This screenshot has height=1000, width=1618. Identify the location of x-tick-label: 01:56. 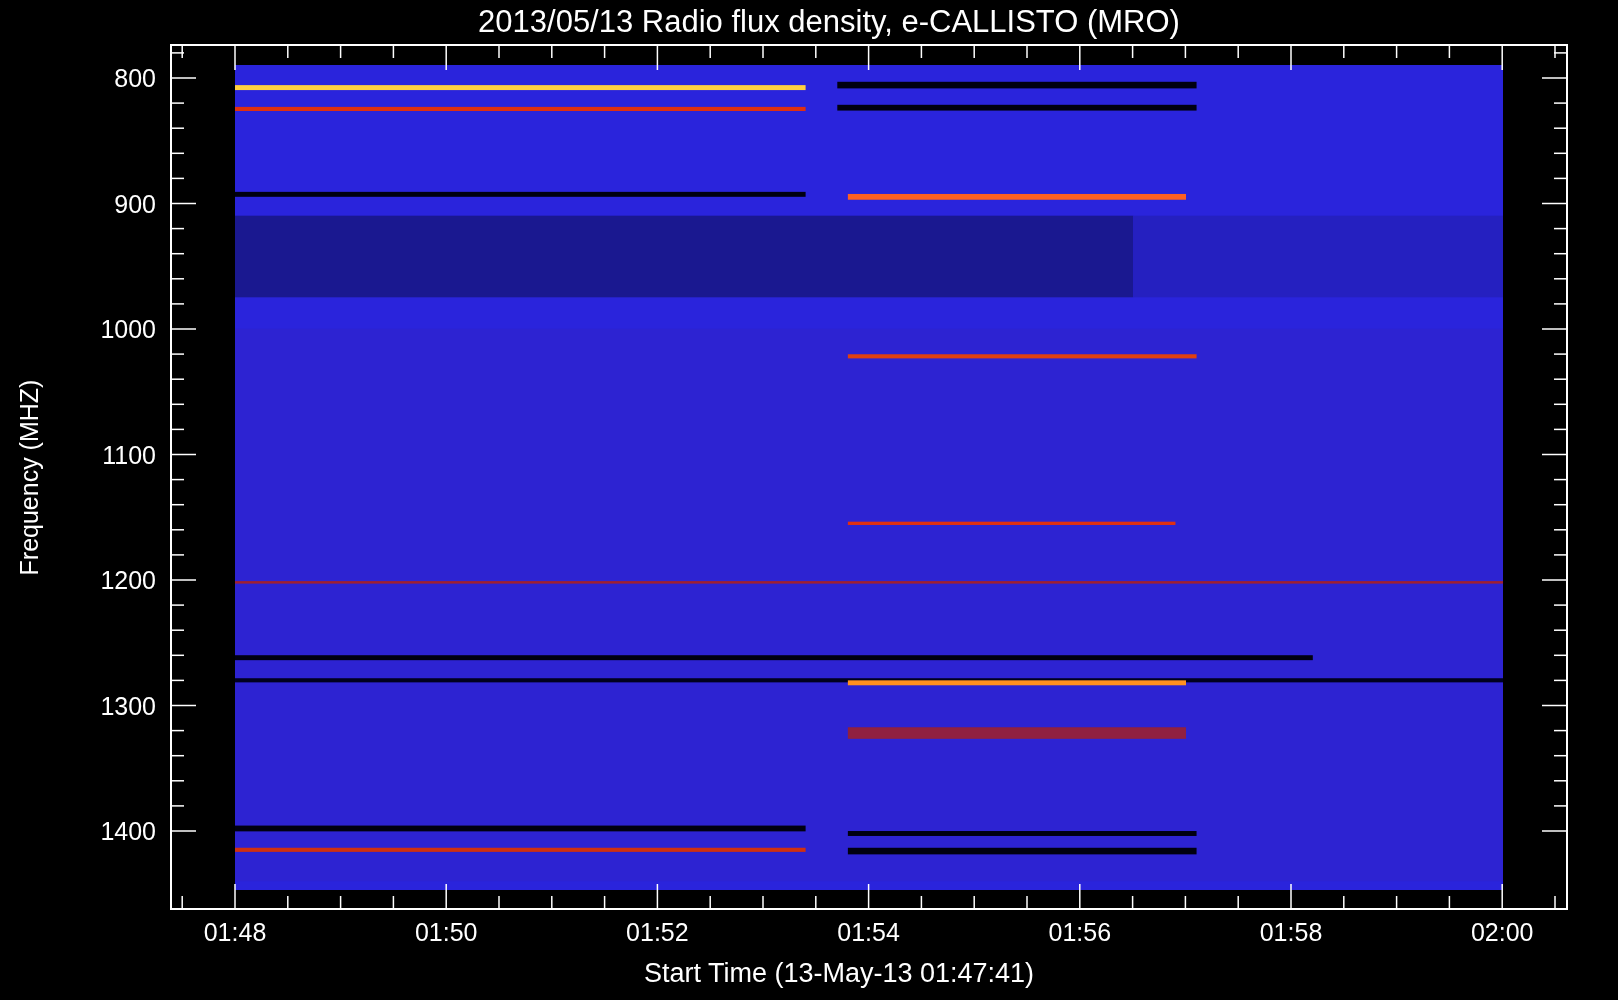
(1080, 932).